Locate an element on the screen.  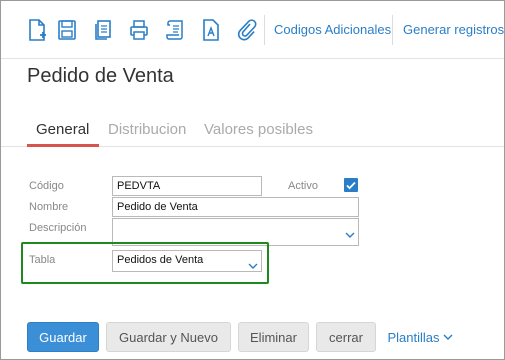
activo-checkbox is located at coordinates (351, 185).